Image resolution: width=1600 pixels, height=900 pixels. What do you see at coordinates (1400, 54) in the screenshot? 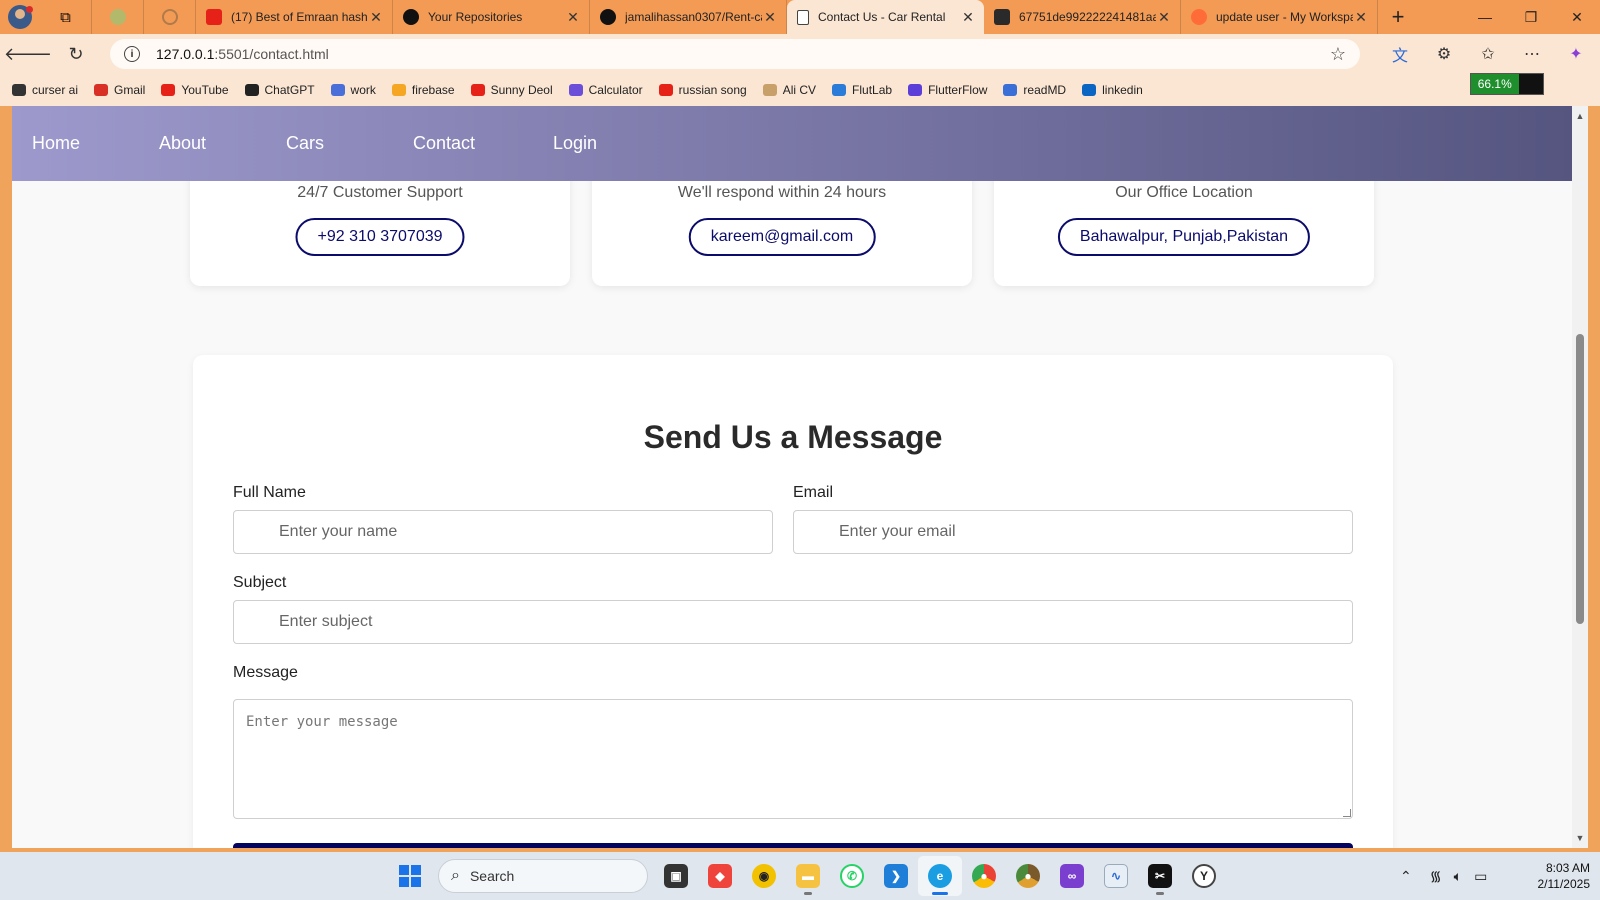
I see `translate-icon: 文` at bounding box center [1400, 54].